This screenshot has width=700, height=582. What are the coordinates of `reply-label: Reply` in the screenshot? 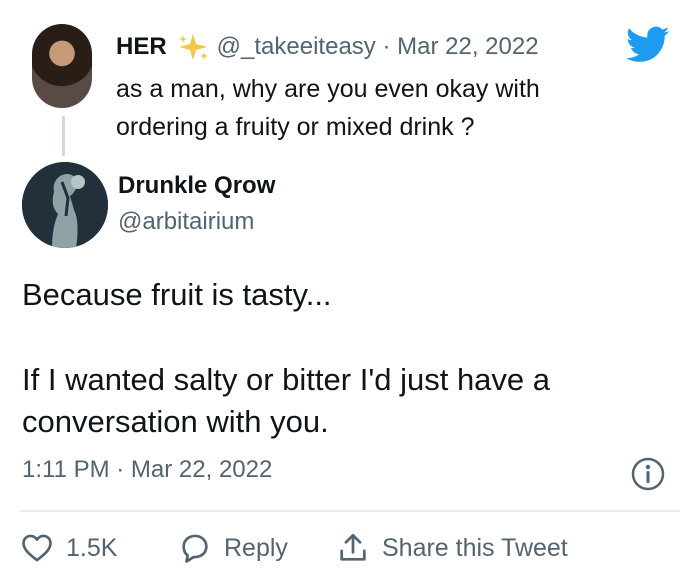 It's located at (256, 547).